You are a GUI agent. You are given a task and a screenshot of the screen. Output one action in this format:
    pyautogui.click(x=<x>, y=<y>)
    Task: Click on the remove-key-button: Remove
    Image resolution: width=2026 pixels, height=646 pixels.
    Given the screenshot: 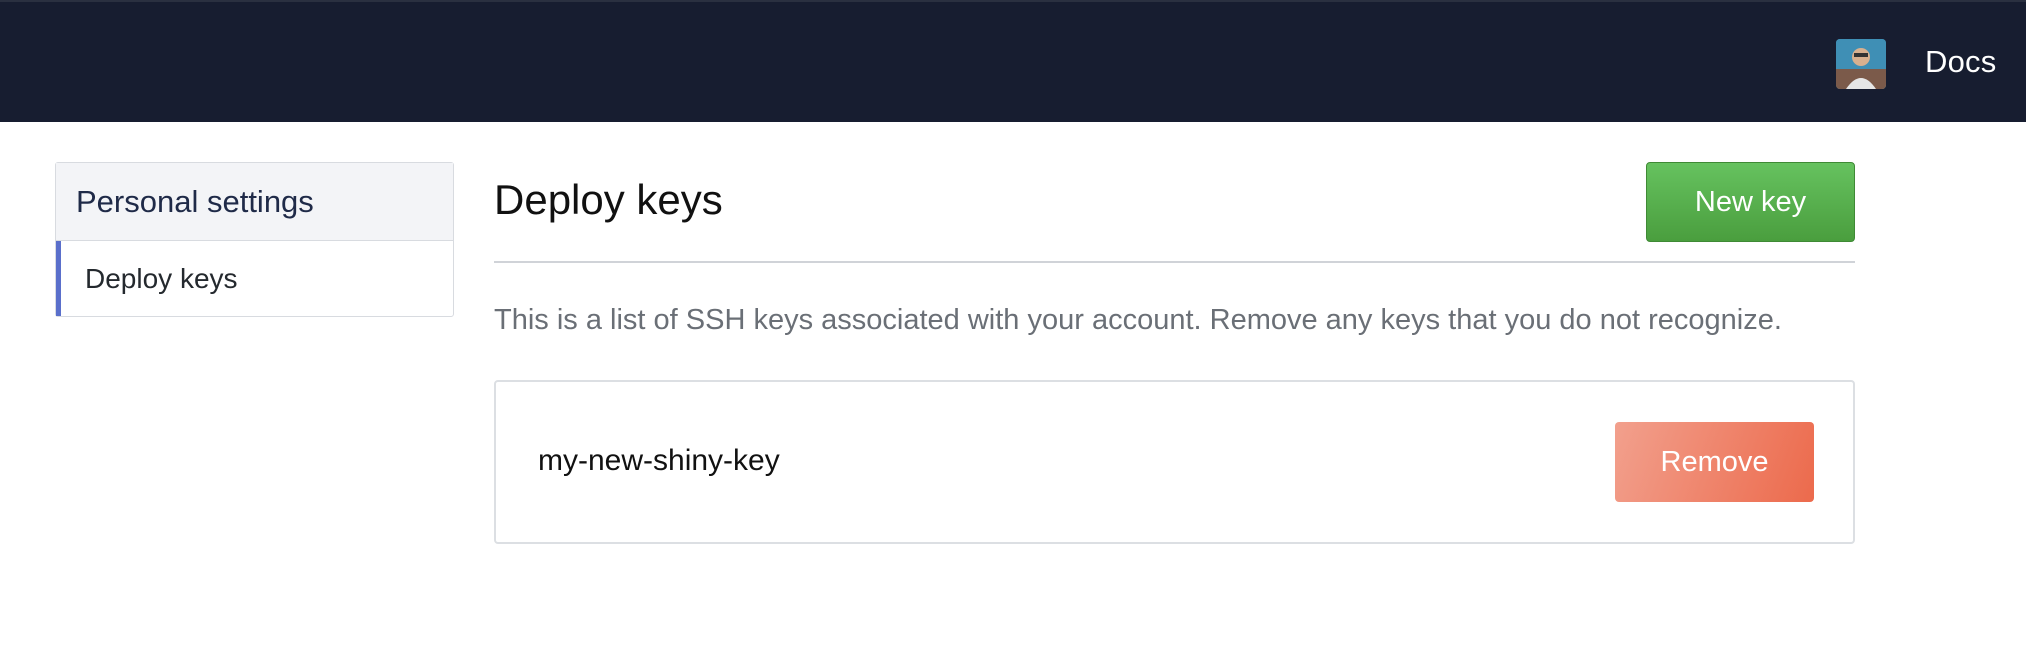 What is the action you would take?
    pyautogui.click(x=1714, y=462)
    